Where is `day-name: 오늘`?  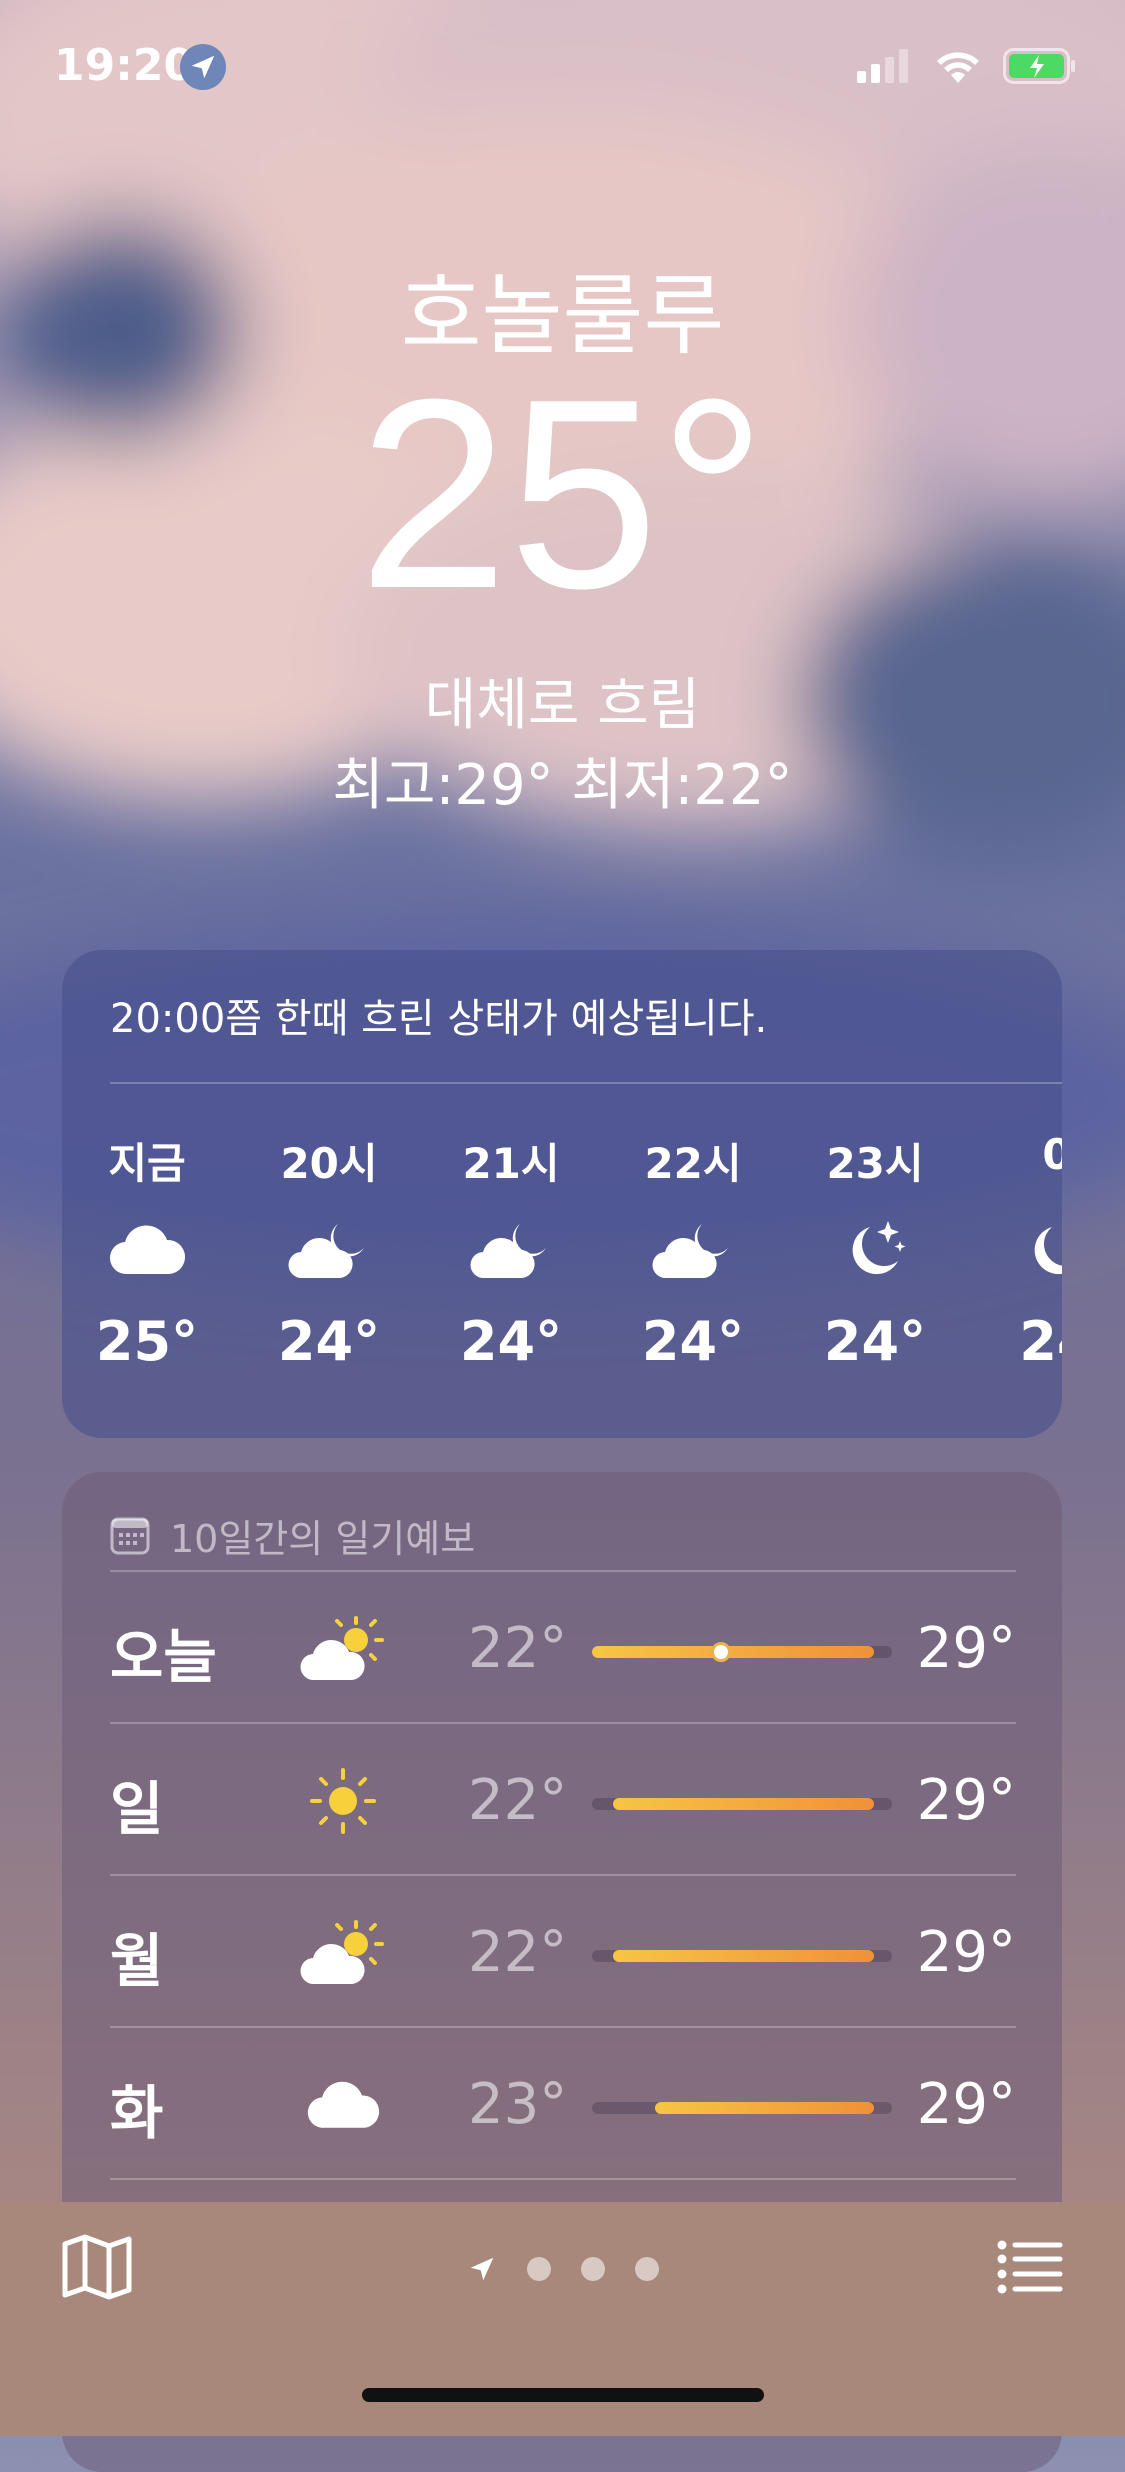
day-name: 오늘 is located at coordinates (163, 1657).